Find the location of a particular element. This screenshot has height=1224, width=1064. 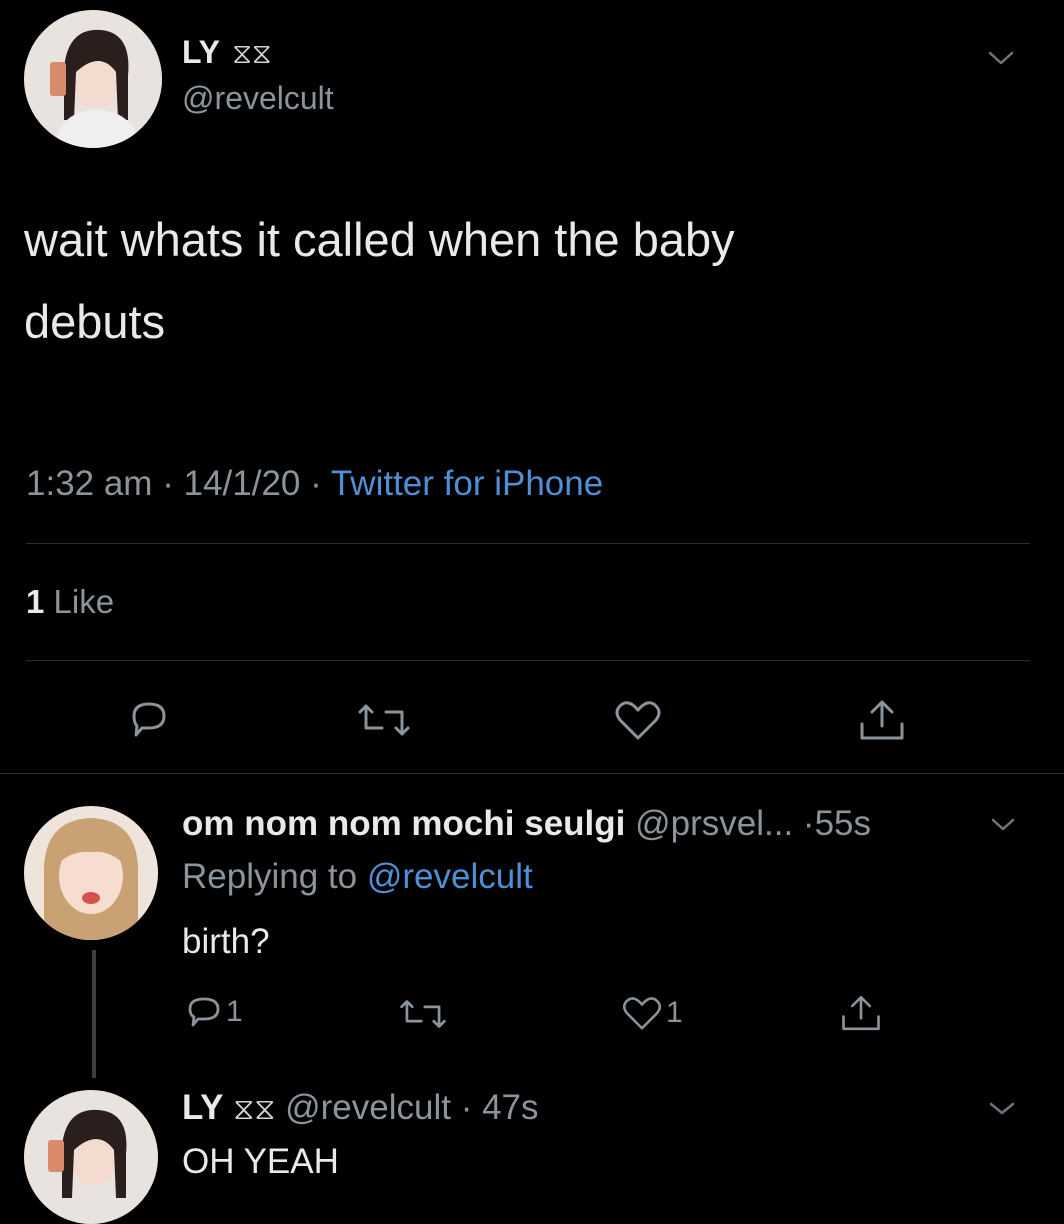

reply-1-header: om nom nom mochi seulgi @prsvel... ·55s is located at coordinates (526, 824).